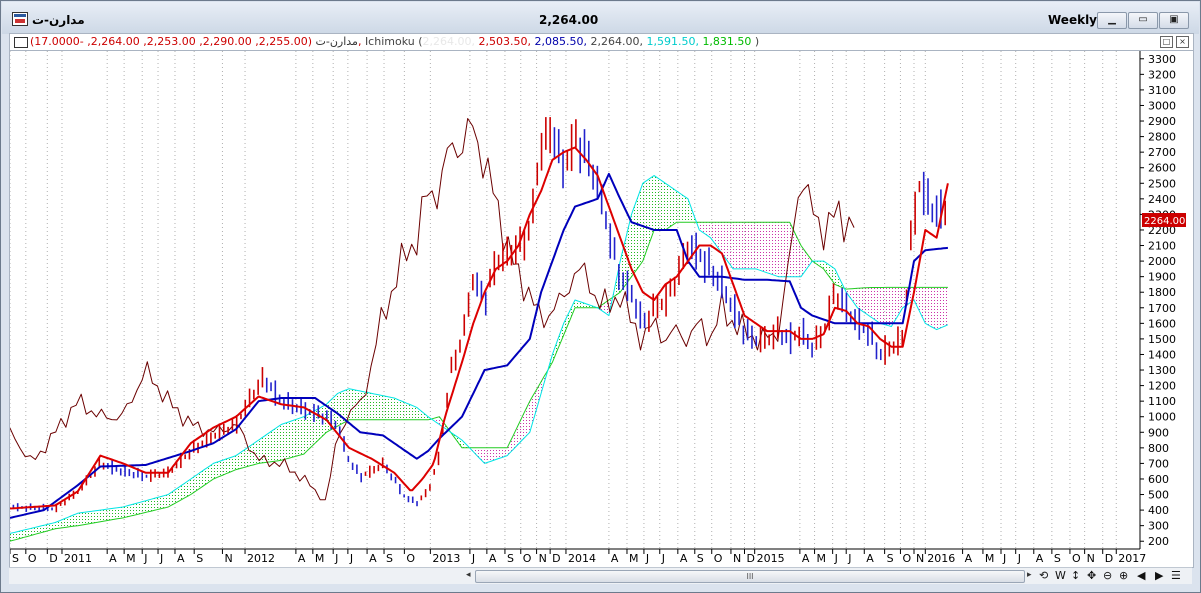 Image resolution: width=1201 pixels, height=593 pixels. Describe the element at coordinates (1162, 152) in the screenshot. I see `y-tick-label: 2700` at that location.